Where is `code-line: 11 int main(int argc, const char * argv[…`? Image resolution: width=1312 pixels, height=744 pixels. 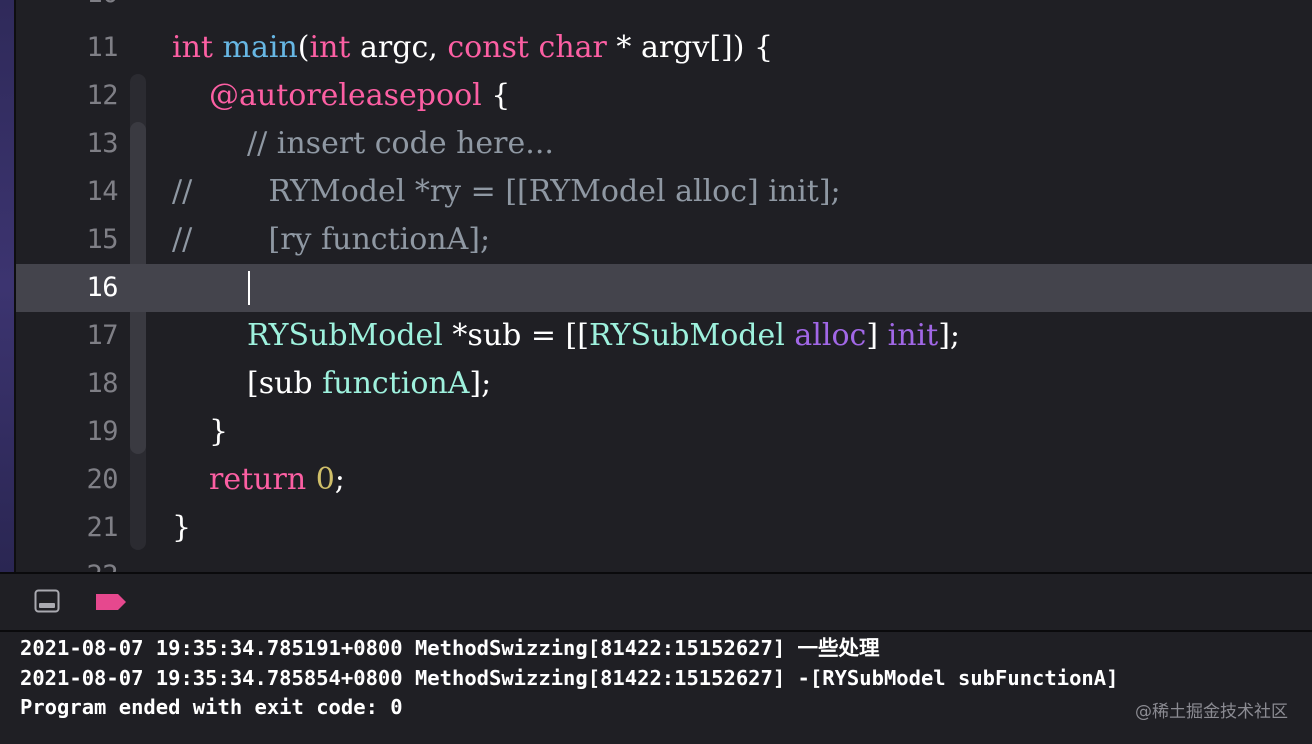
code-line: 11 int main(int argc, const char * argv[… is located at coordinates (664, 48).